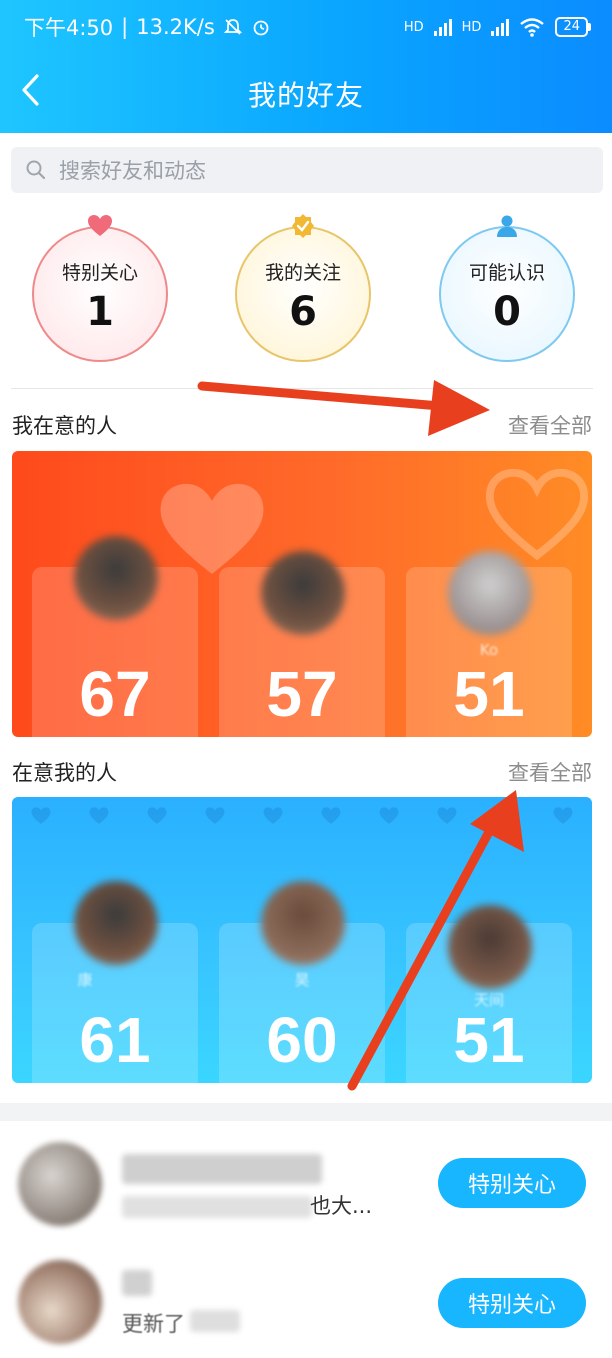  Describe the element at coordinates (99, 272) in the screenshot. I see `stat-label: 特别关心` at that location.